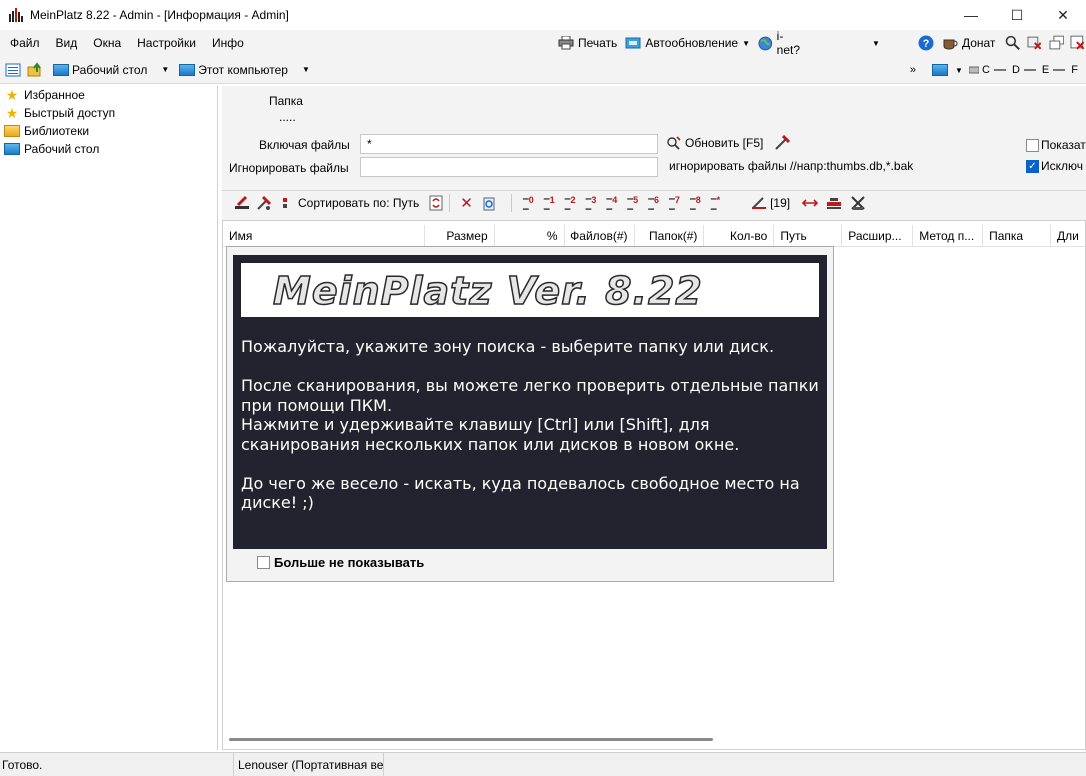 This screenshot has width=1086, height=776. What do you see at coordinates (834, 203) in the screenshot?
I see `filter-icon` at bounding box center [834, 203].